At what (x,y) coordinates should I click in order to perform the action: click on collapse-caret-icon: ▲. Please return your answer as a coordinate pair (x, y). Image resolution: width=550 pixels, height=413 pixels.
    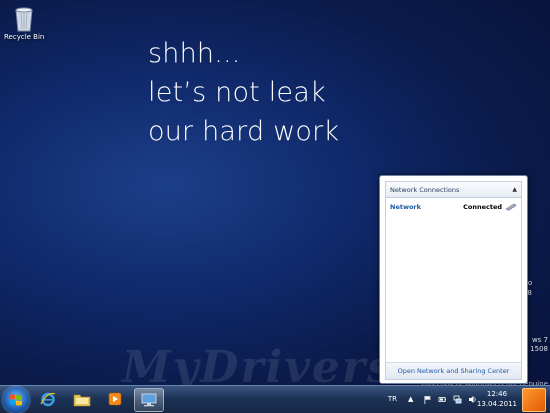
    Looking at the image, I should click on (514, 189).